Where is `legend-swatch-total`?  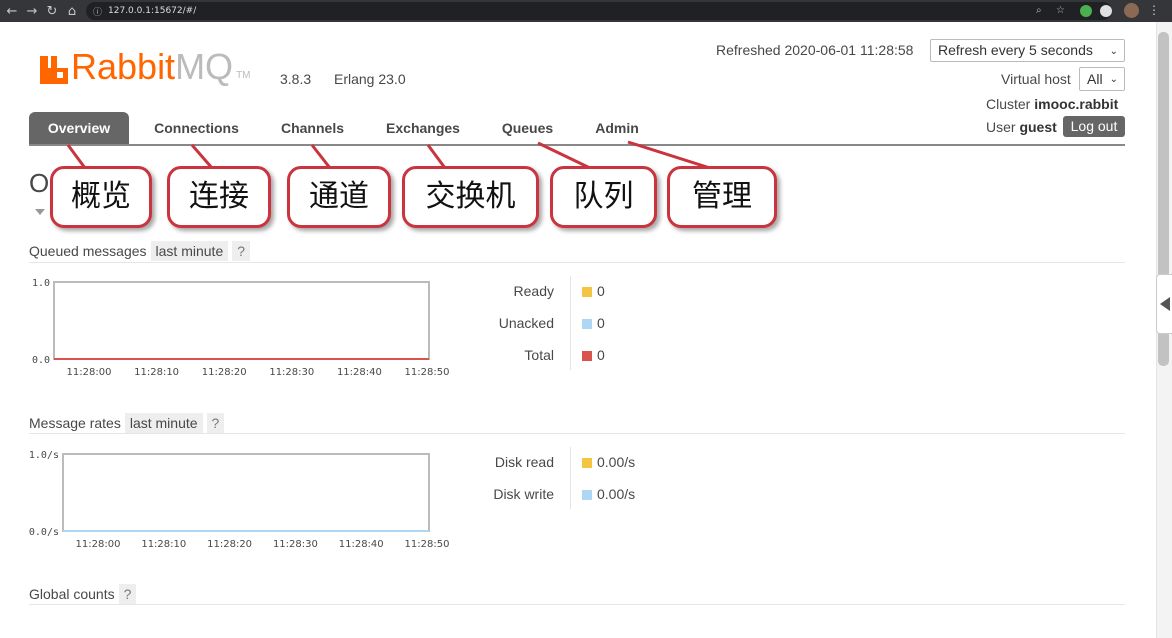
legend-swatch-total is located at coordinates (587, 356).